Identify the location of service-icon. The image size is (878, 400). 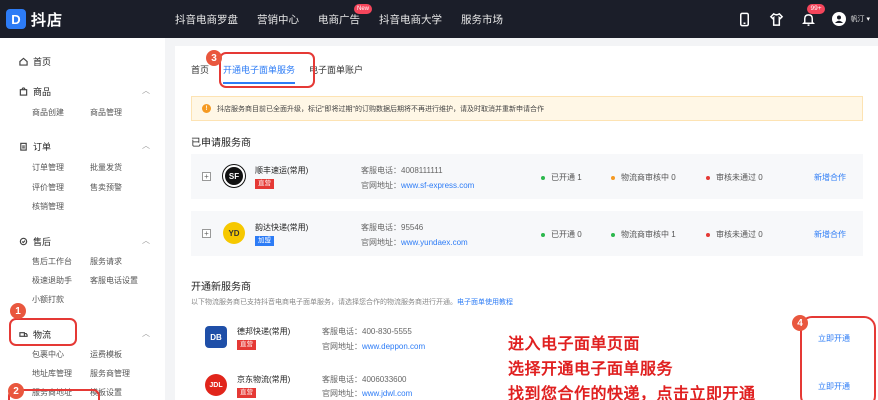
(23, 242).